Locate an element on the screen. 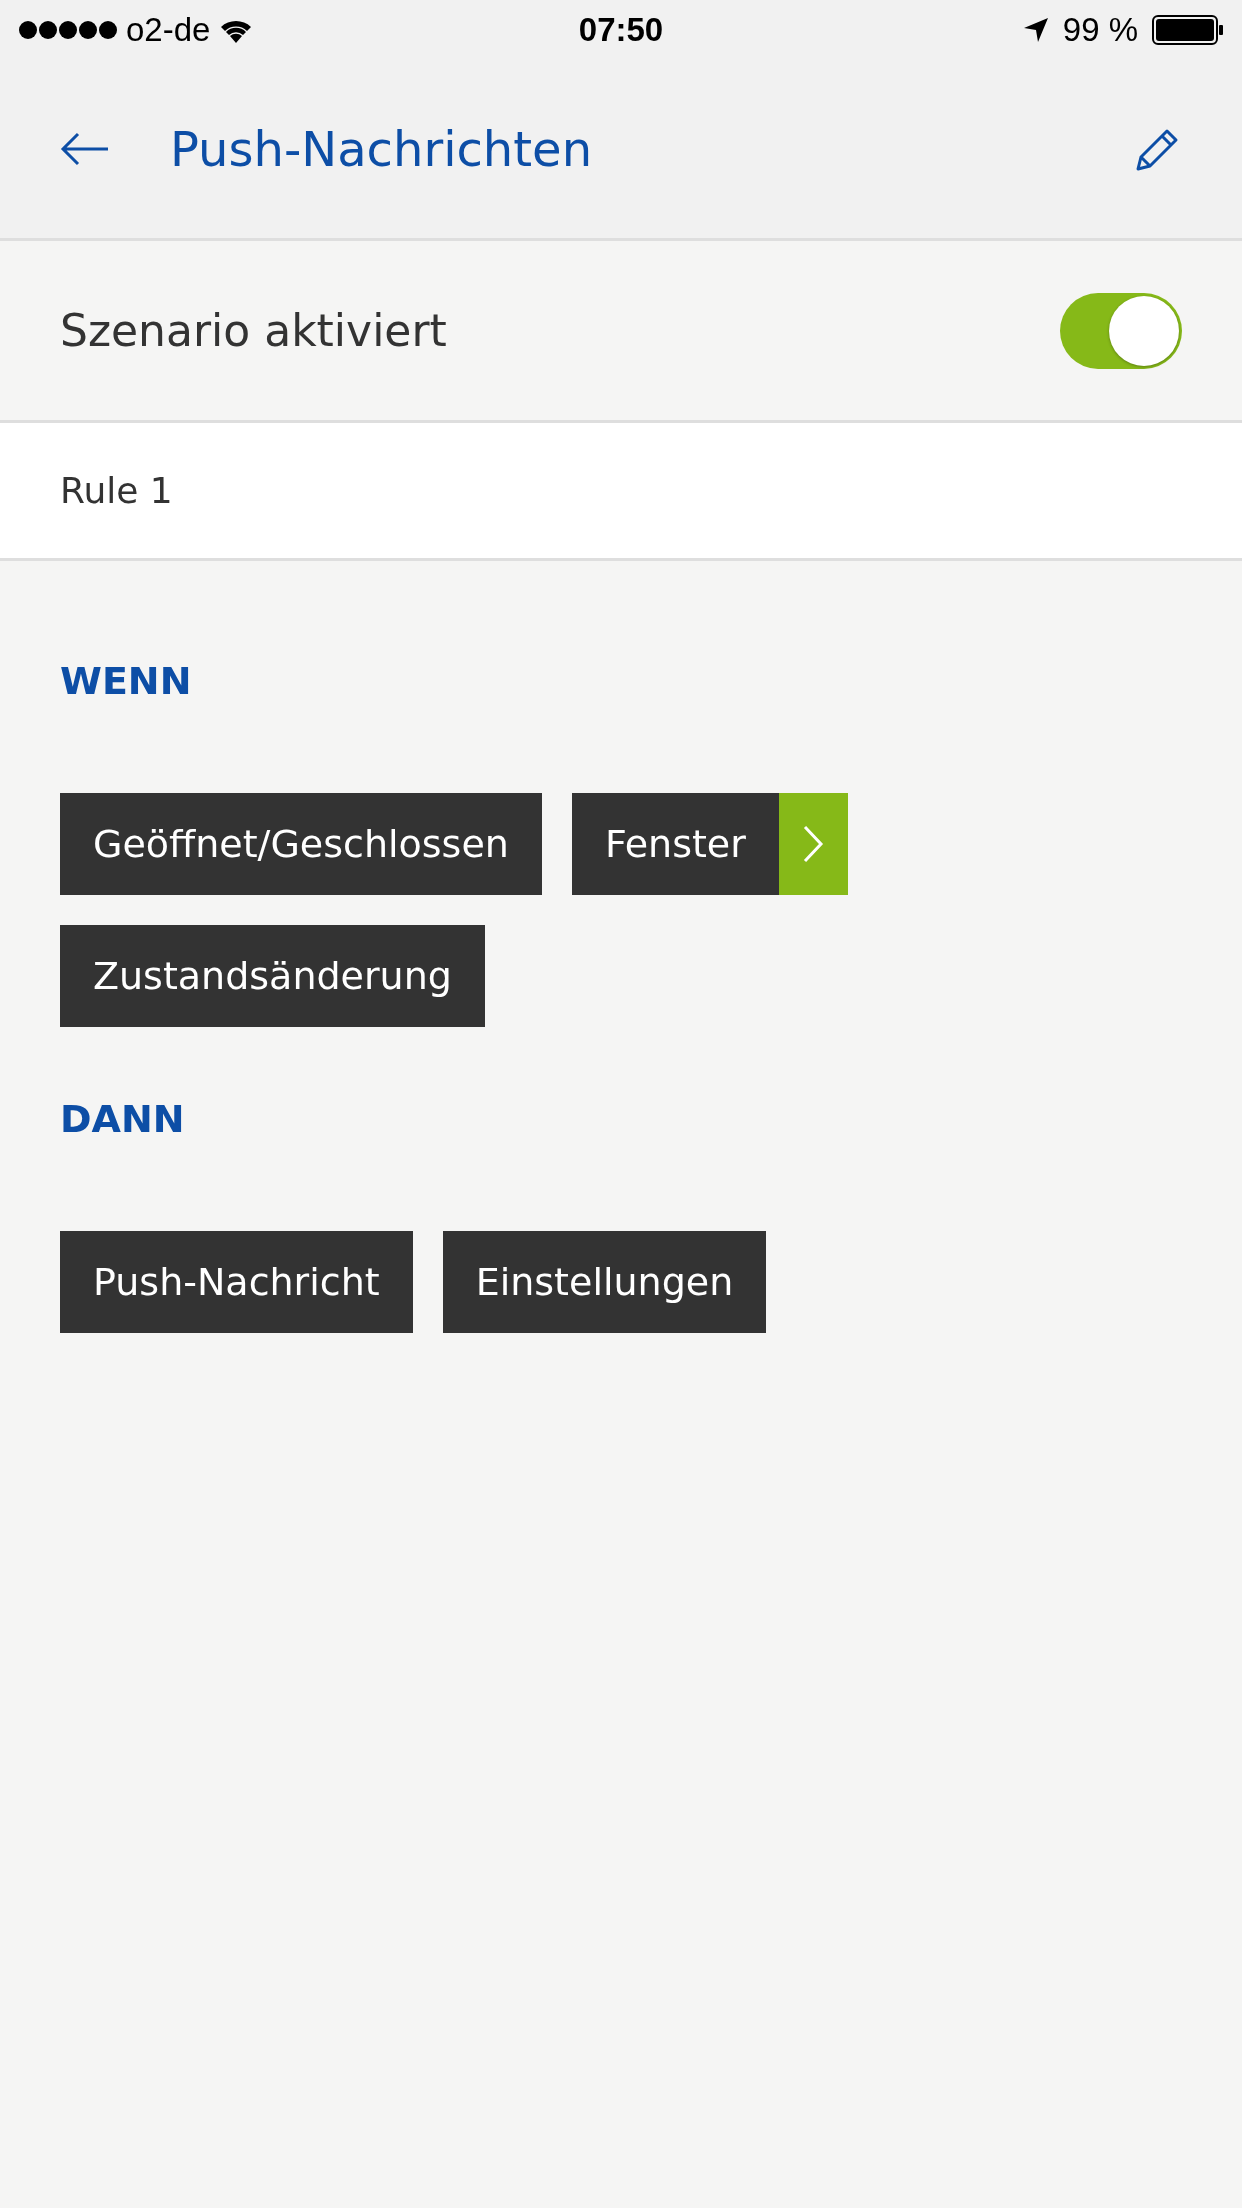 Image resolution: width=1242 pixels, height=2208 pixels. toggle-label: Szenario aktiviert is located at coordinates (254, 330).